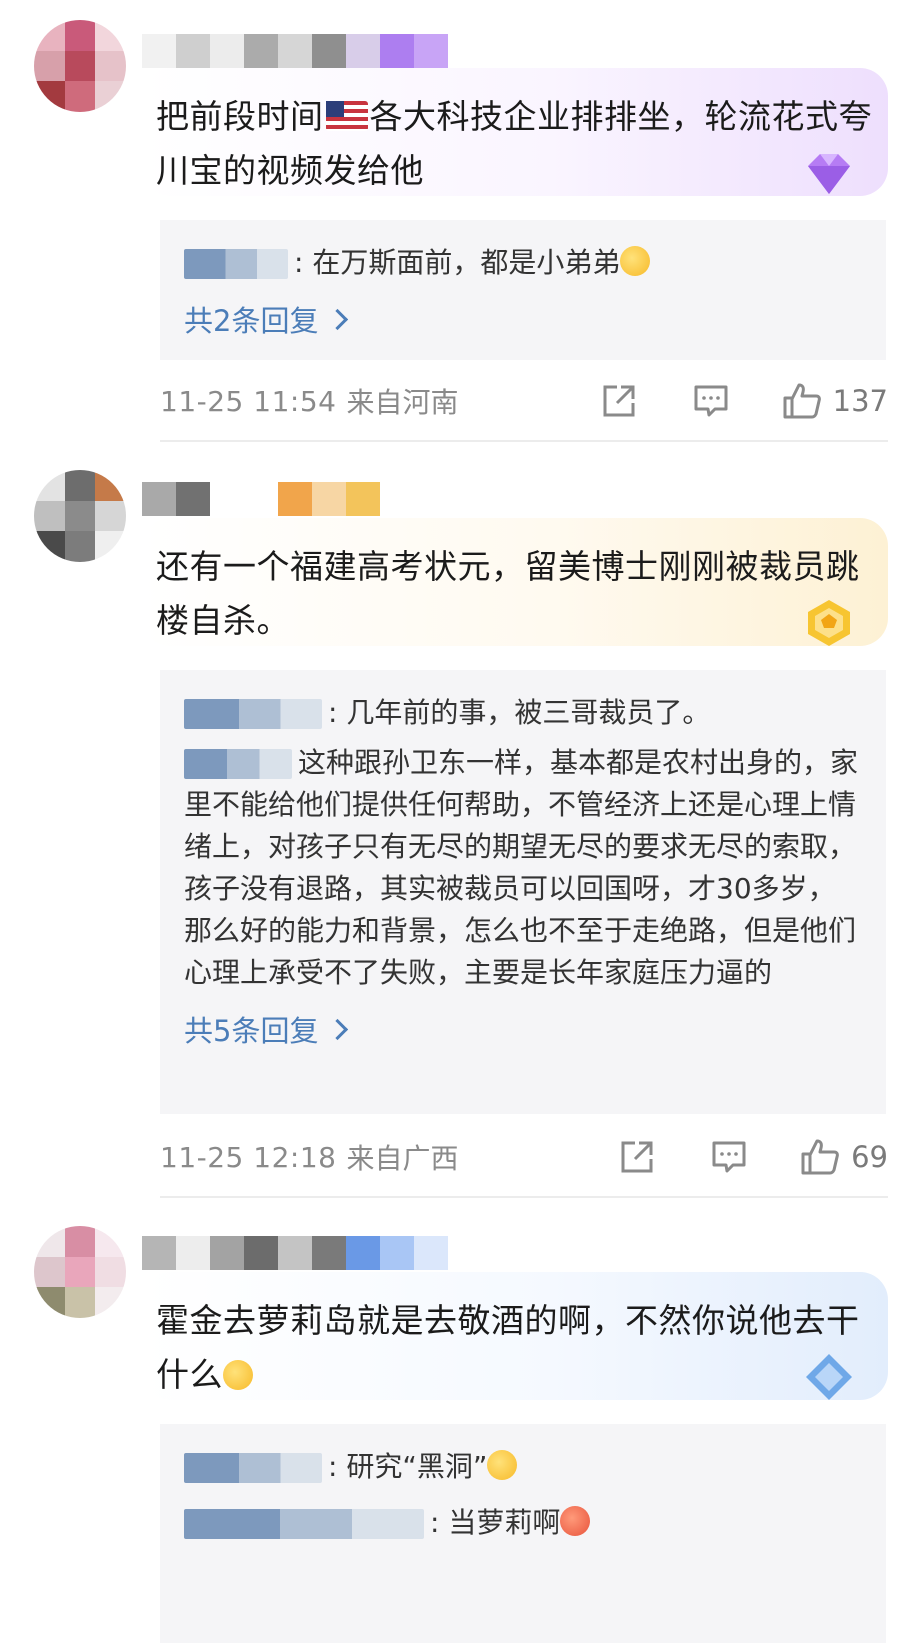 This screenshot has width=918, height=1643. What do you see at coordinates (402, 402) in the screenshot?
I see `location: 来自河南` at bounding box center [402, 402].